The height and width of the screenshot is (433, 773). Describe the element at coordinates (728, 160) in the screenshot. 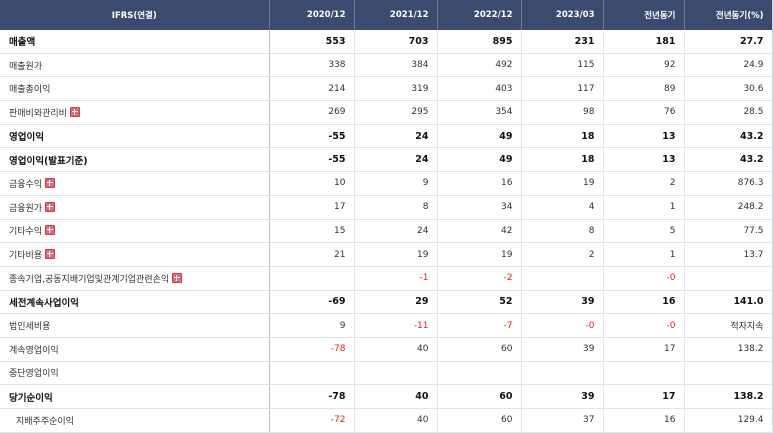

I see `value-cell: 43.2` at that location.